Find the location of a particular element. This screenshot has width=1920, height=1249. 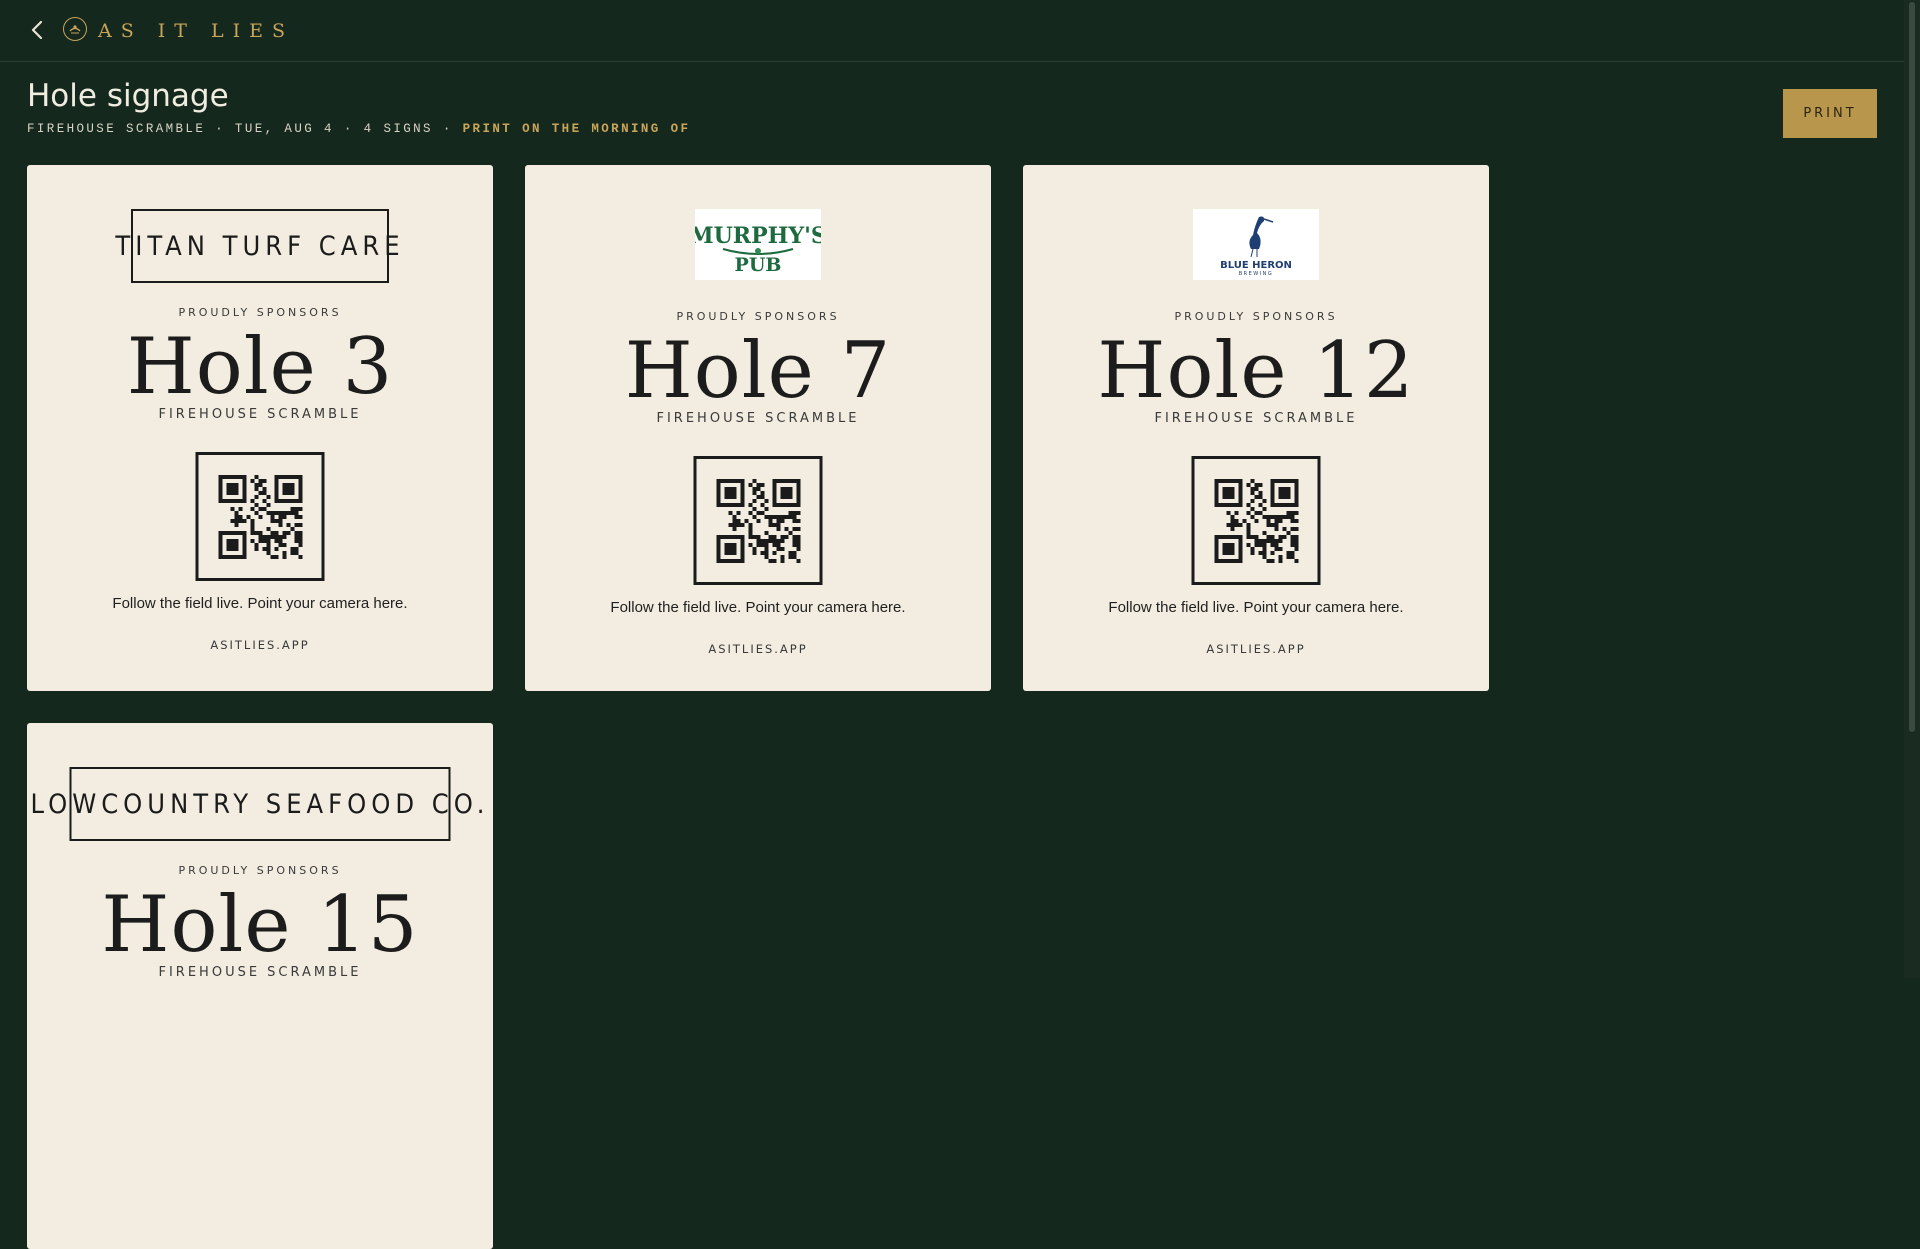

hole-number: Hole 3 is located at coordinates (260, 367).